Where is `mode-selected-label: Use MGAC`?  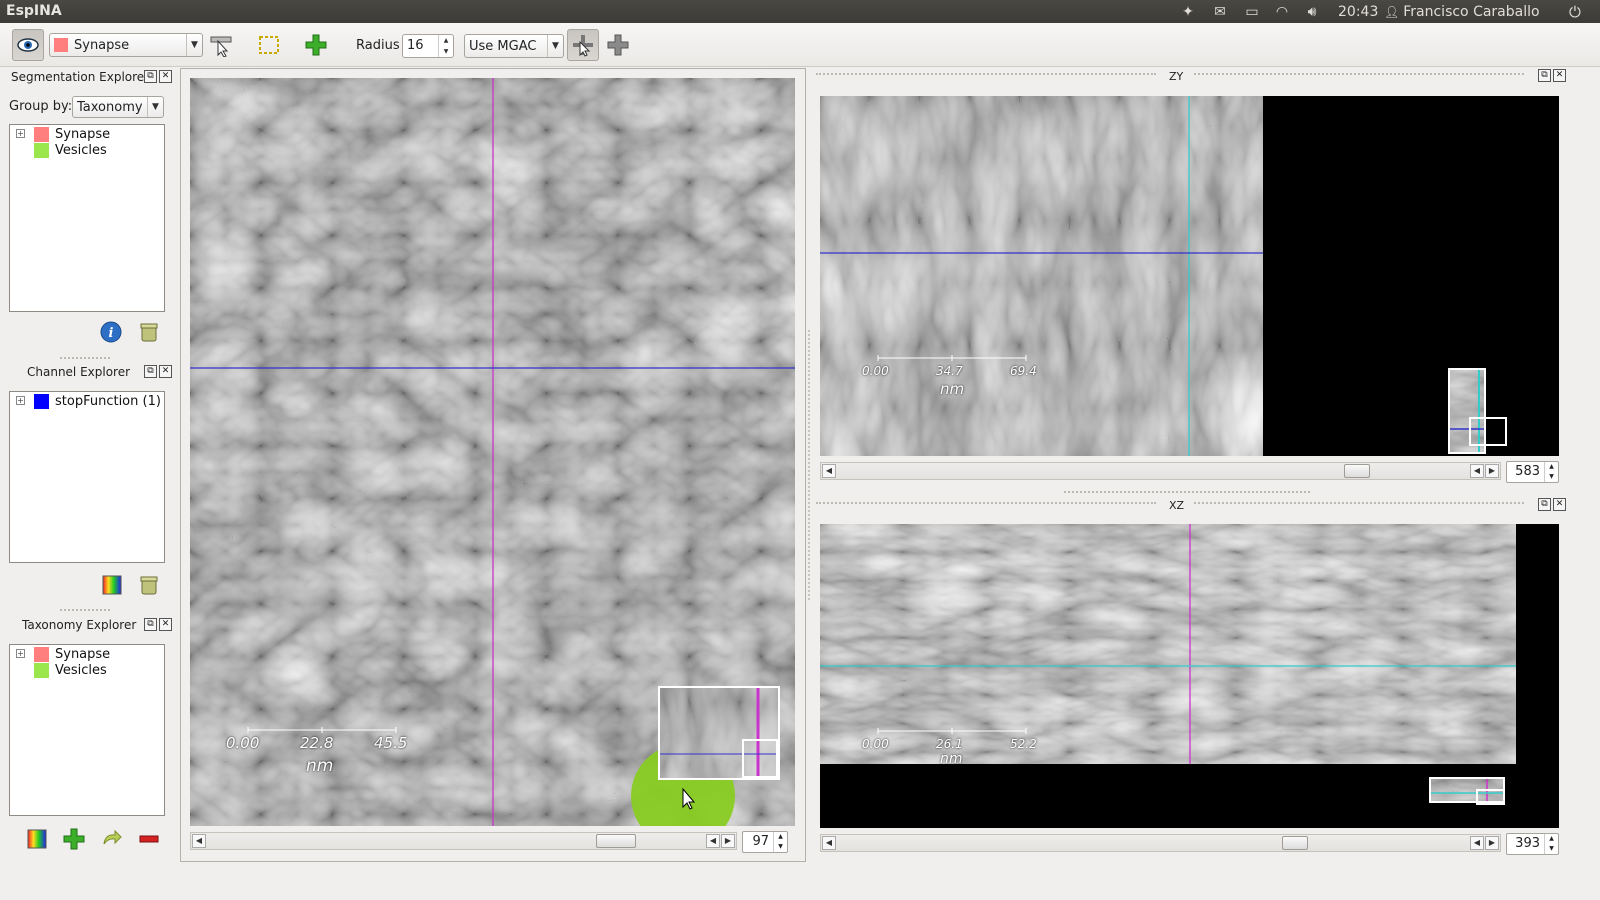 mode-selected-label: Use MGAC is located at coordinates (503, 46).